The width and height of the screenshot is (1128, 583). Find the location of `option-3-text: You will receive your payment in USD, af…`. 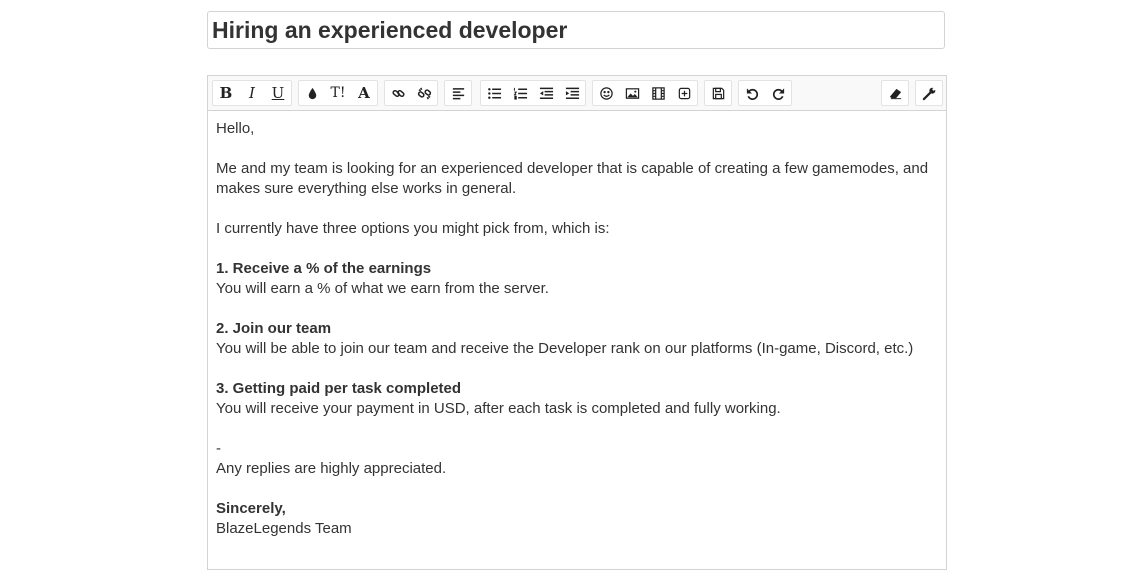

option-3-text: You will receive your payment in USD, af… is located at coordinates (498, 408).